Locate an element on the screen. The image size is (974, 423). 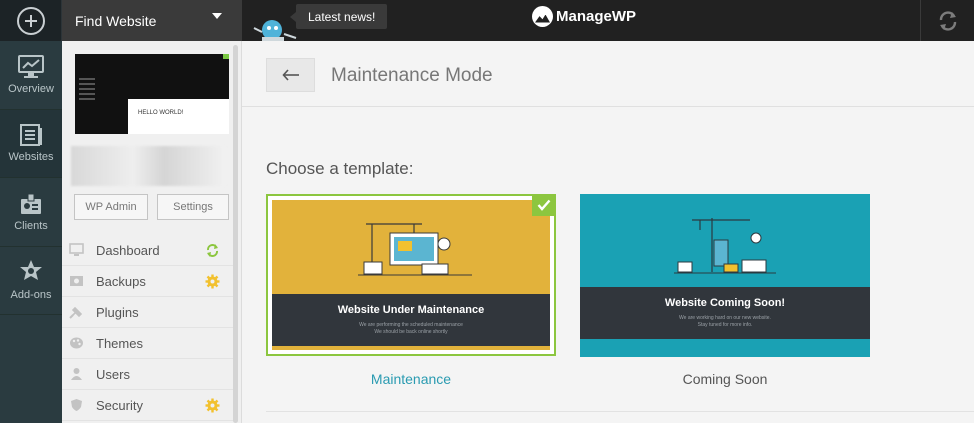
menu-item-plugins: Plugins is located at coordinates (148, 312).